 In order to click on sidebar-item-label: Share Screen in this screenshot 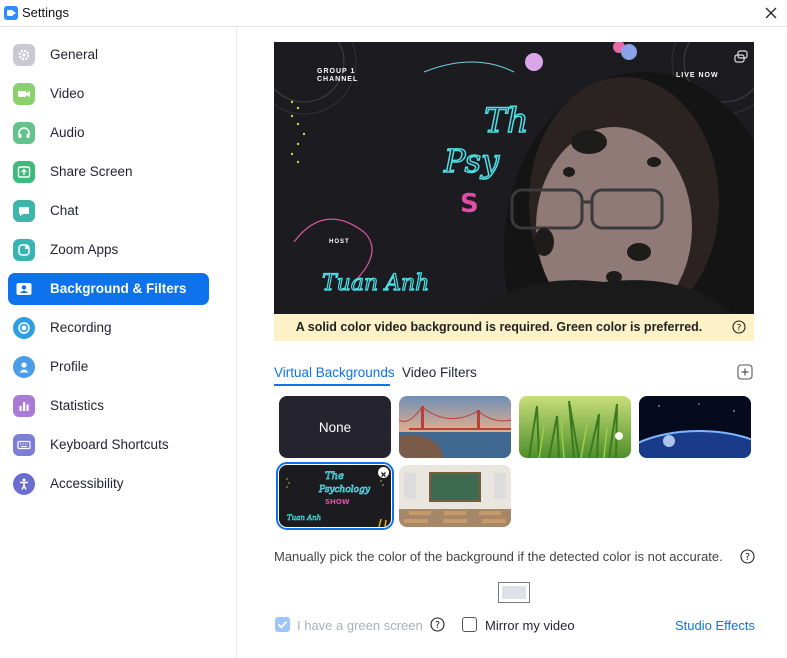, I will do `click(91, 171)`.